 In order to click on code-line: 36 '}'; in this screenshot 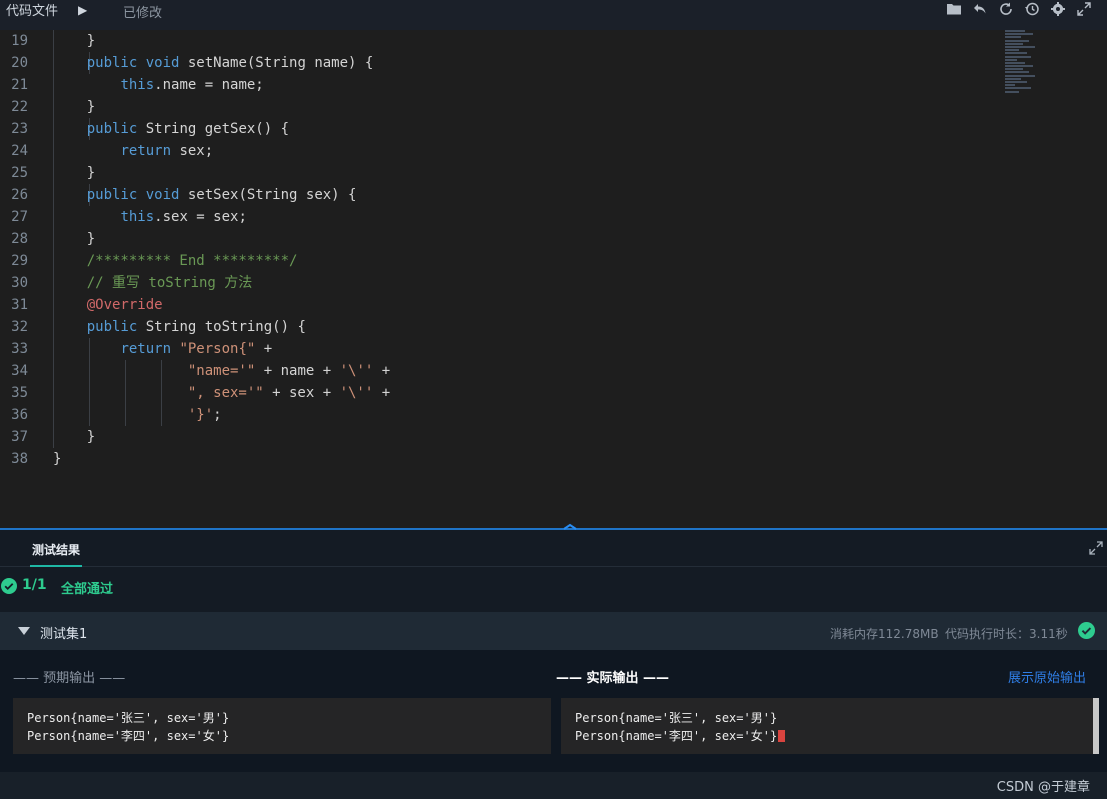, I will do `click(500, 415)`.